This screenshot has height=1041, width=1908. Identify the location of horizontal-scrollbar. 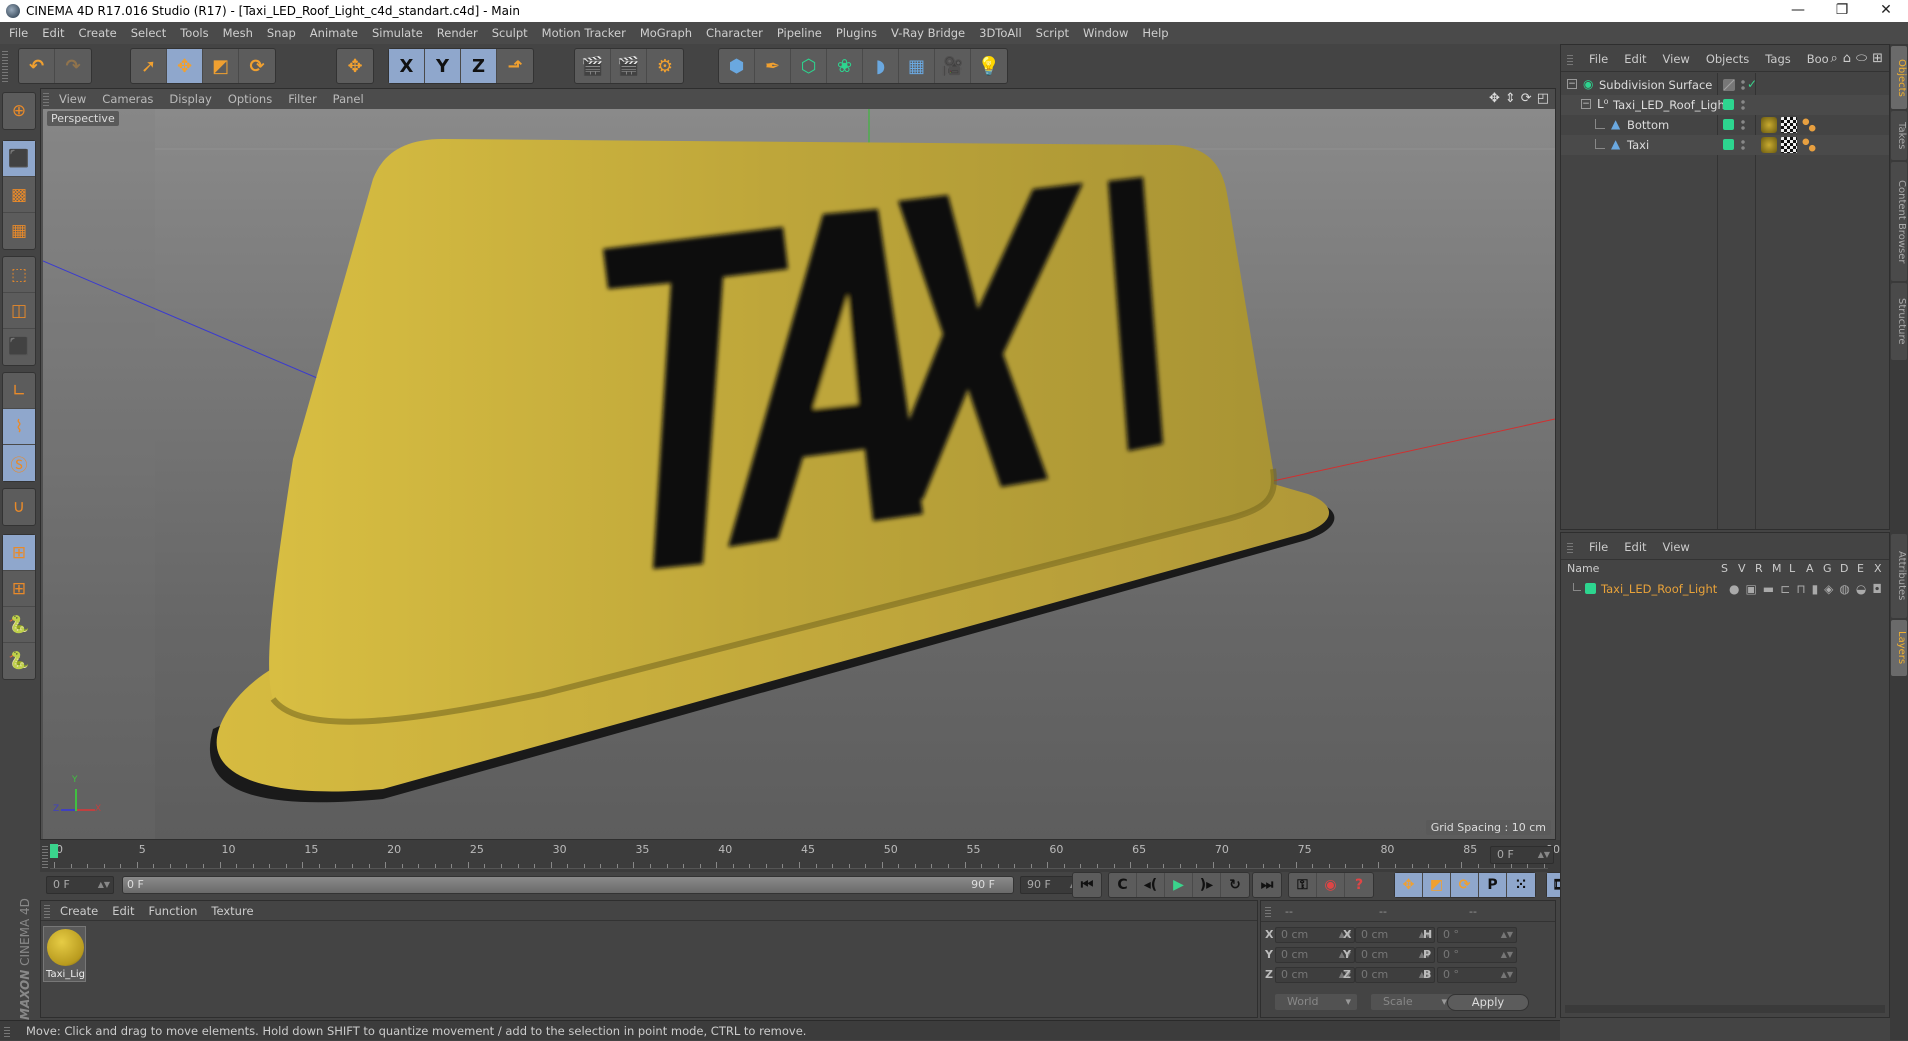
(1725, 1009).